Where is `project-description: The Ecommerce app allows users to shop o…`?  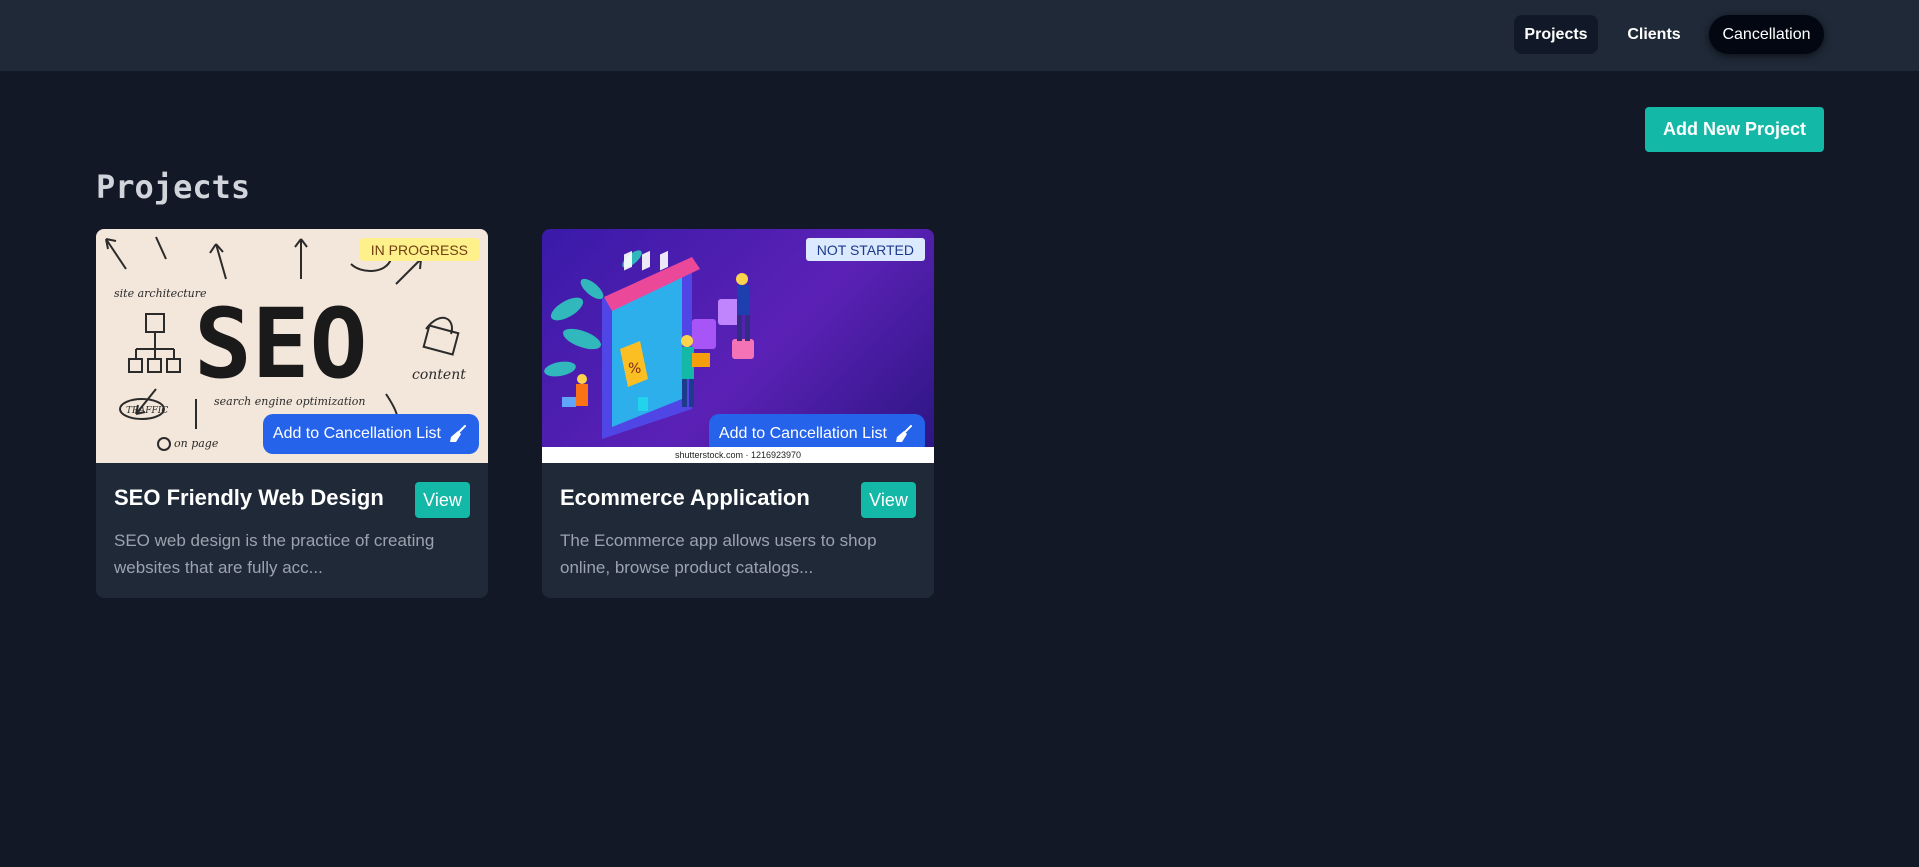 project-description: The Ecommerce app allows users to shop o… is located at coordinates (718, 554).